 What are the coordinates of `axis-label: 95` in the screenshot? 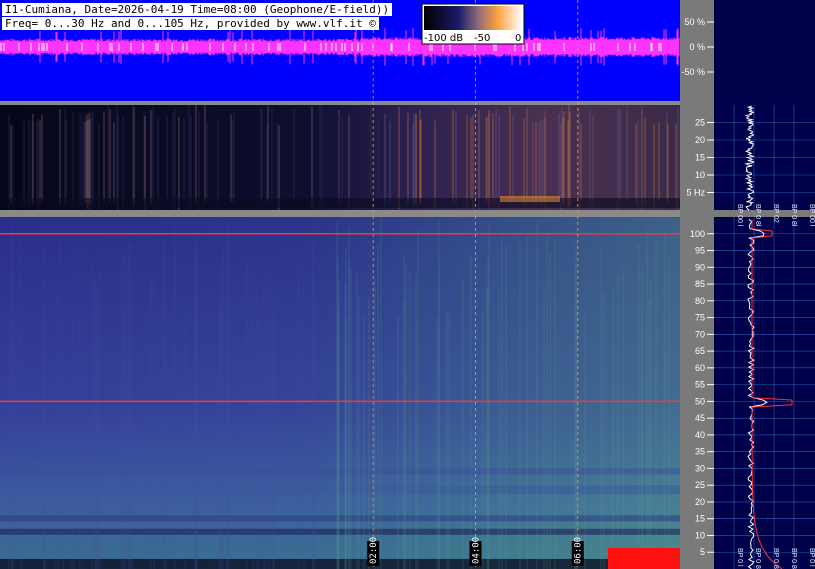 It's located at (700, 251).